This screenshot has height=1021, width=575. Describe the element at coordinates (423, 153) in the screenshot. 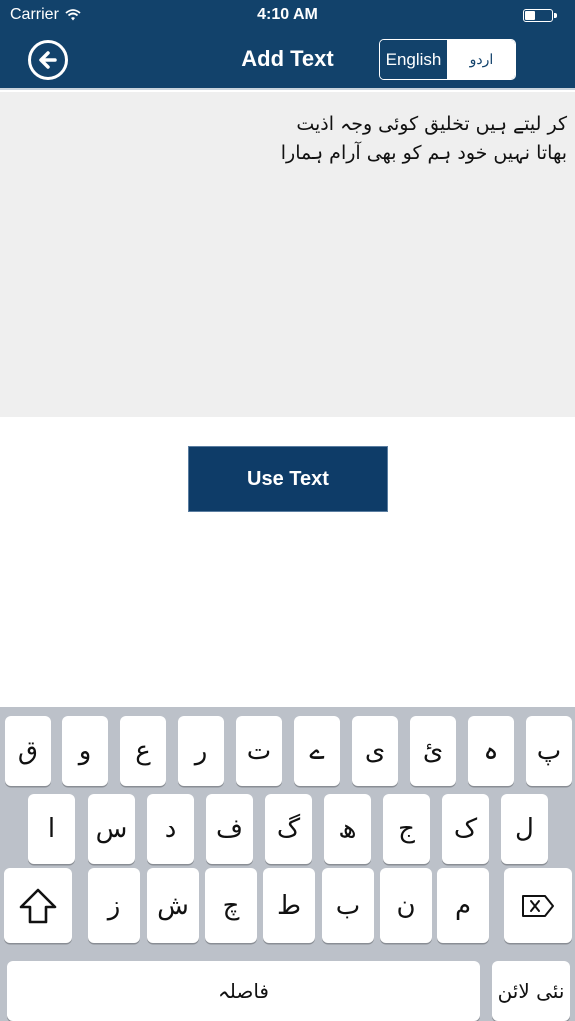

I see `text-line: بھاتا نہیں خود ہم کو بھی آرام ہمارا` at that location.